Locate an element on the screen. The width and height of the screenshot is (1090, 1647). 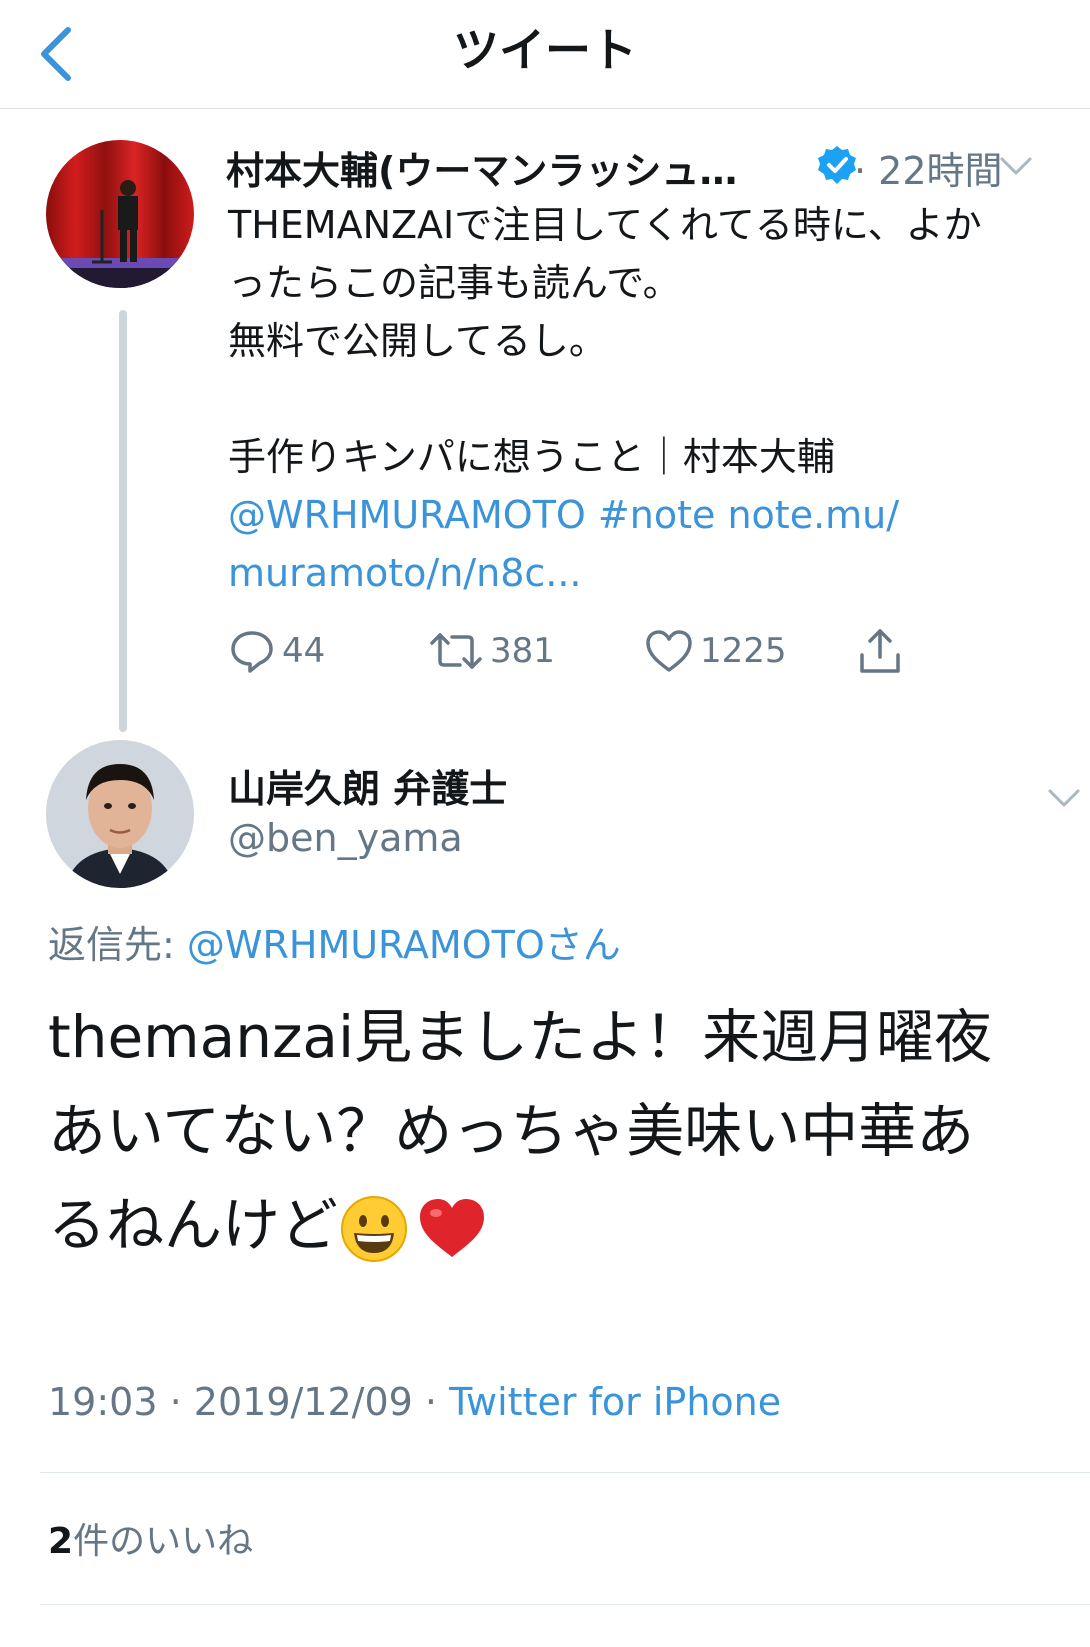
retweet-button: 381 is located at coordinates (491, 651).